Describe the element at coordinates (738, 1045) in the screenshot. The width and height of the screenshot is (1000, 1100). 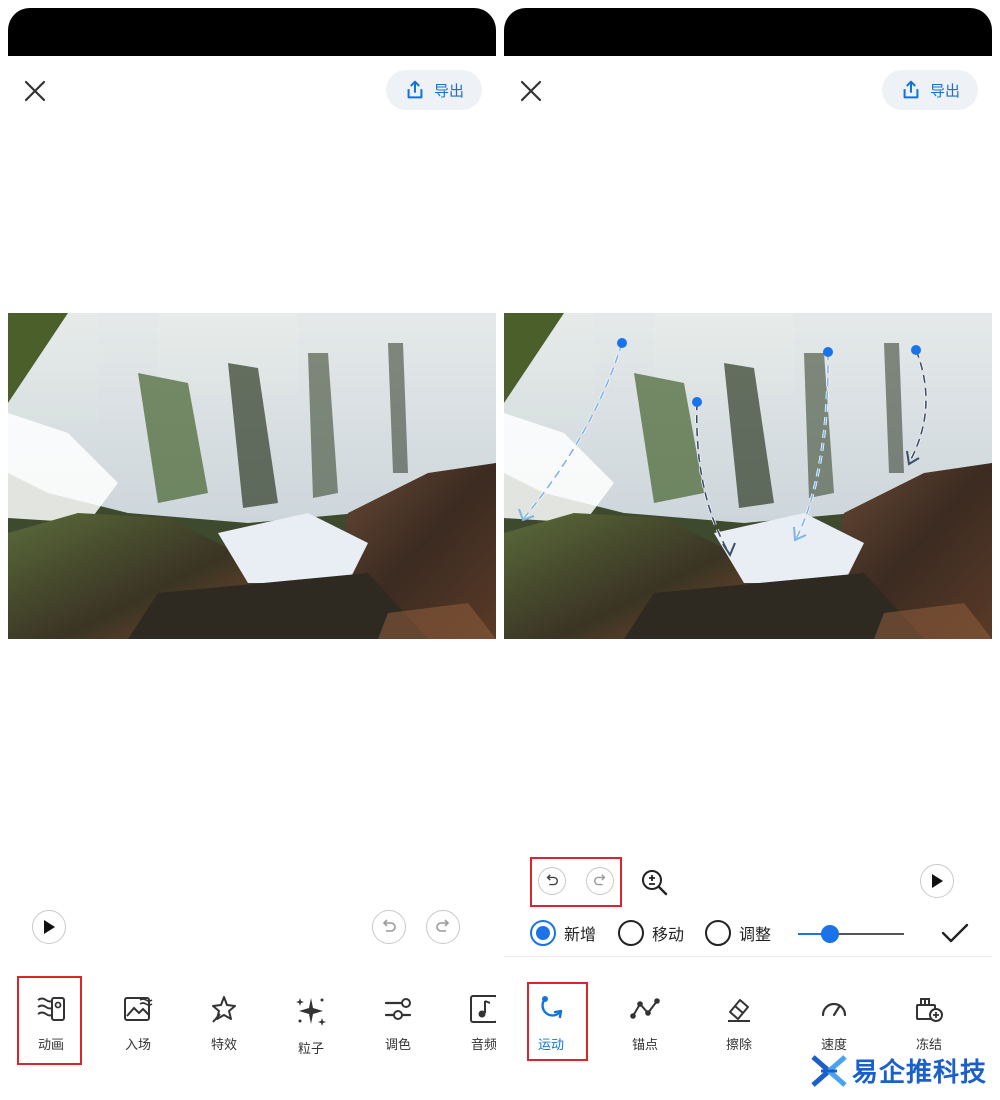
I see `tool-label: 擦除` at that location.